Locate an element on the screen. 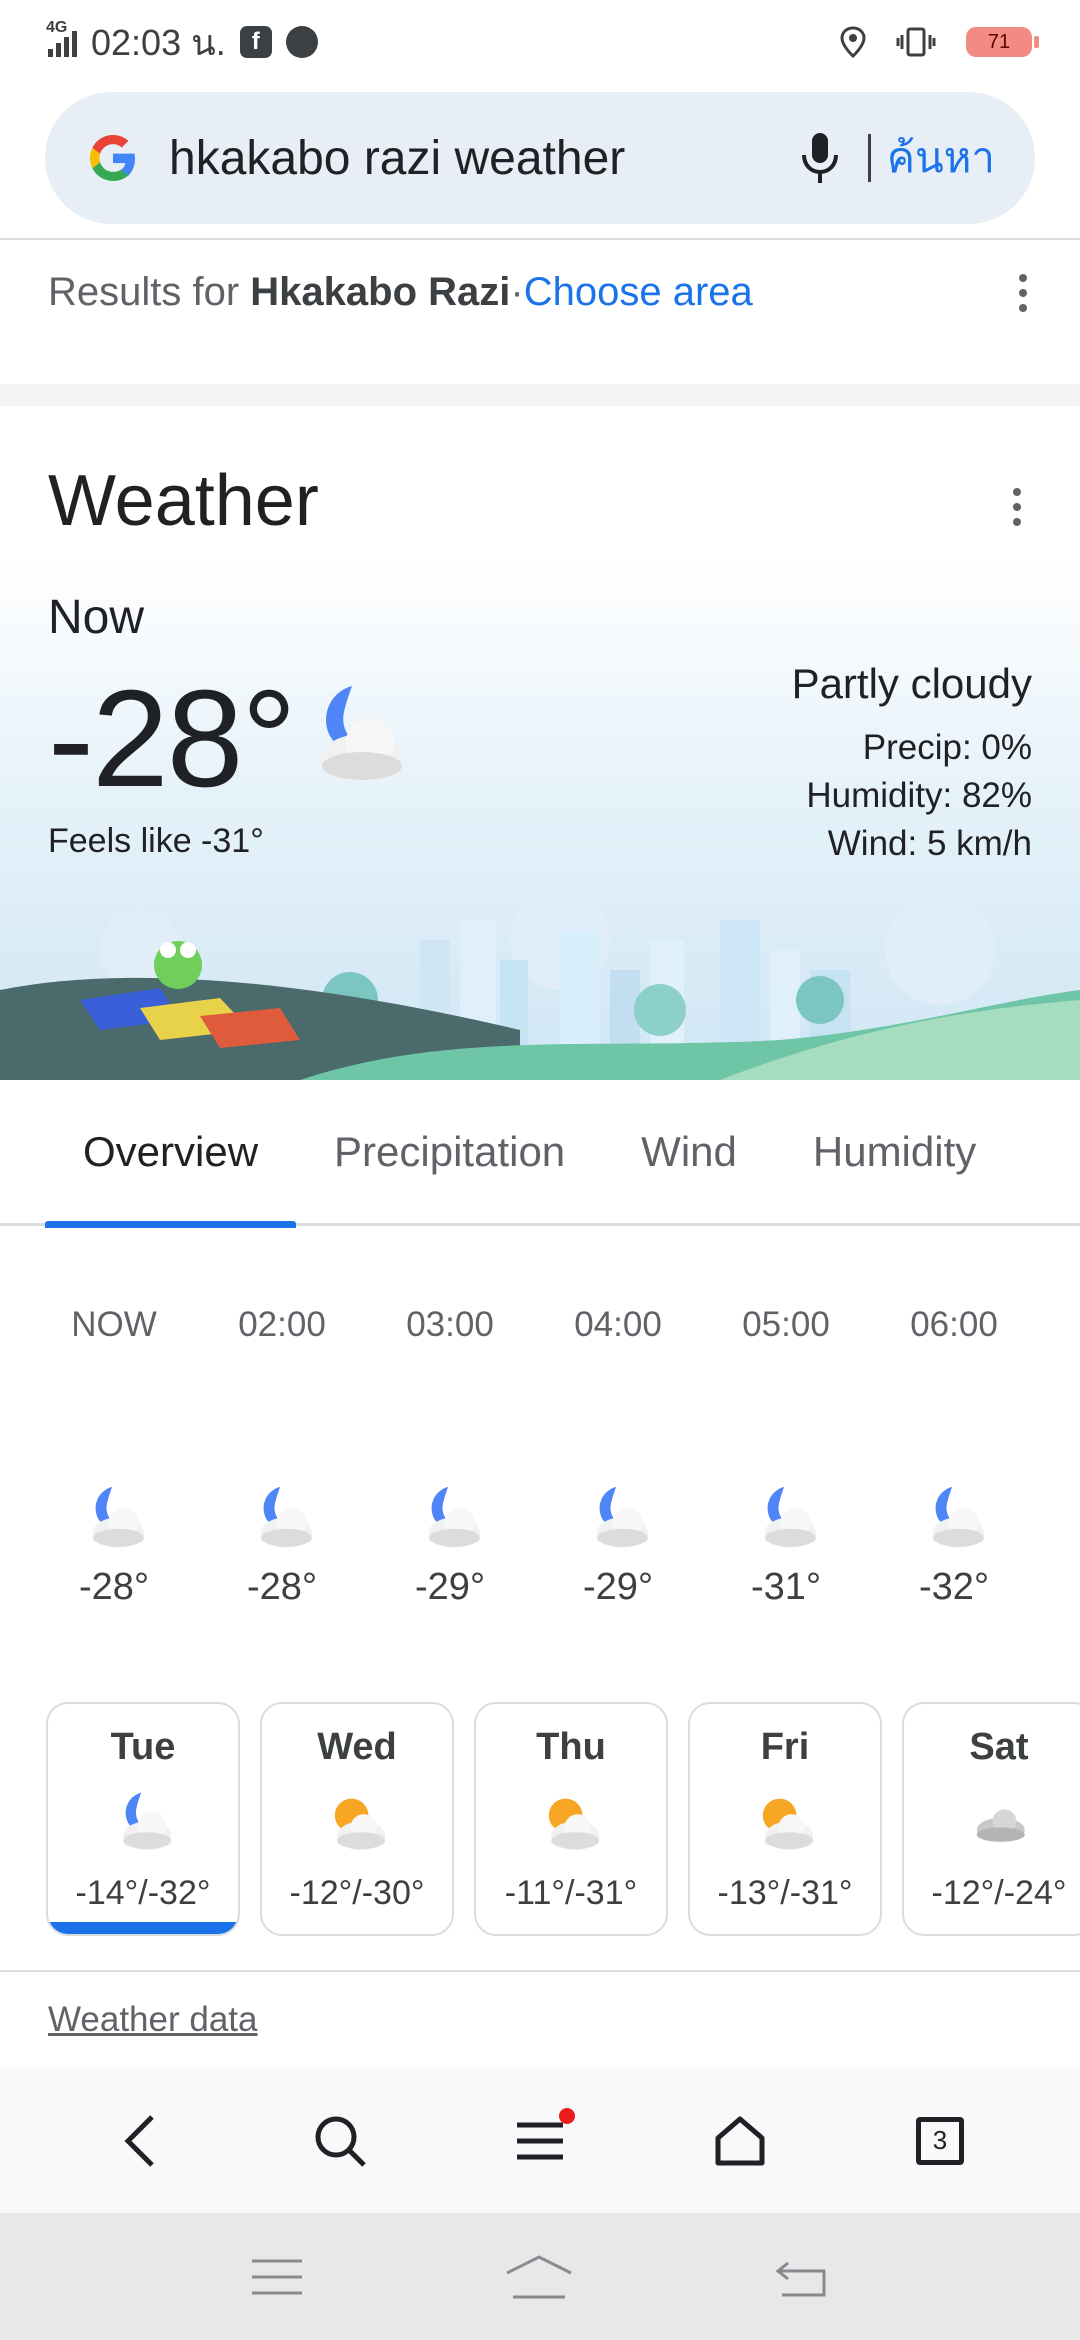 The height and width of the screenshot is (2340, 1080). day-label: Sat is located at coordinates (999, 1747).